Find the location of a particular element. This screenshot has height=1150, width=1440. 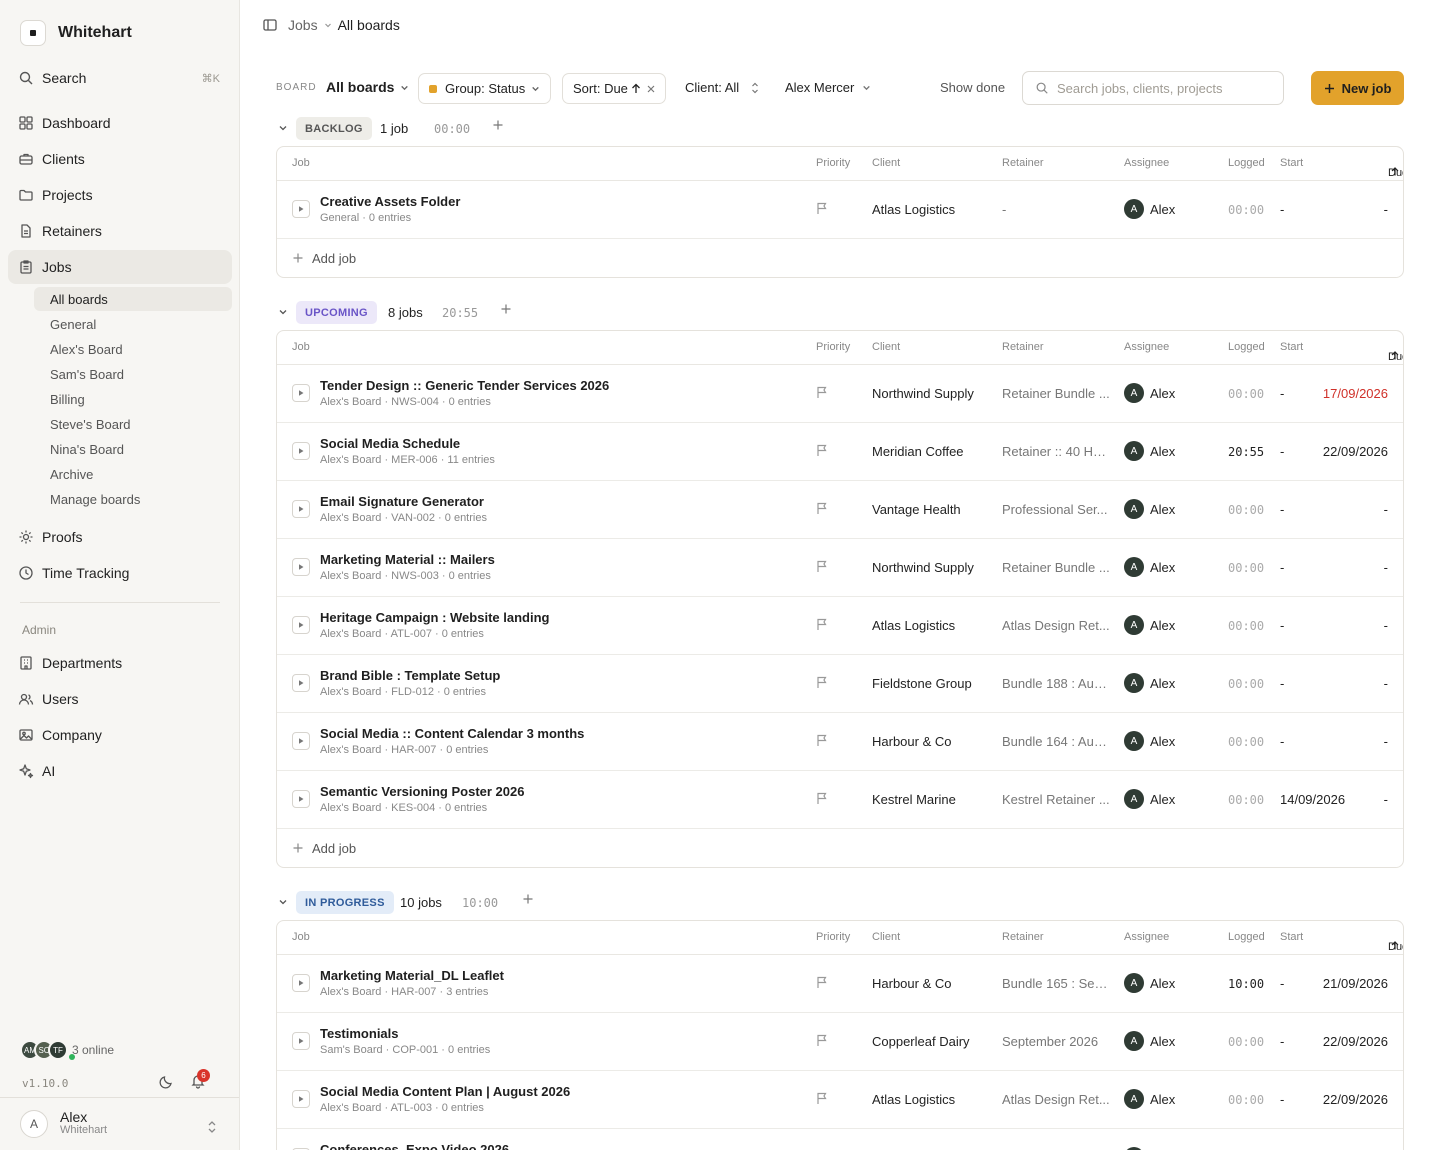

assignee-filter: Alex Mercer is located at coordinates (828, 87).